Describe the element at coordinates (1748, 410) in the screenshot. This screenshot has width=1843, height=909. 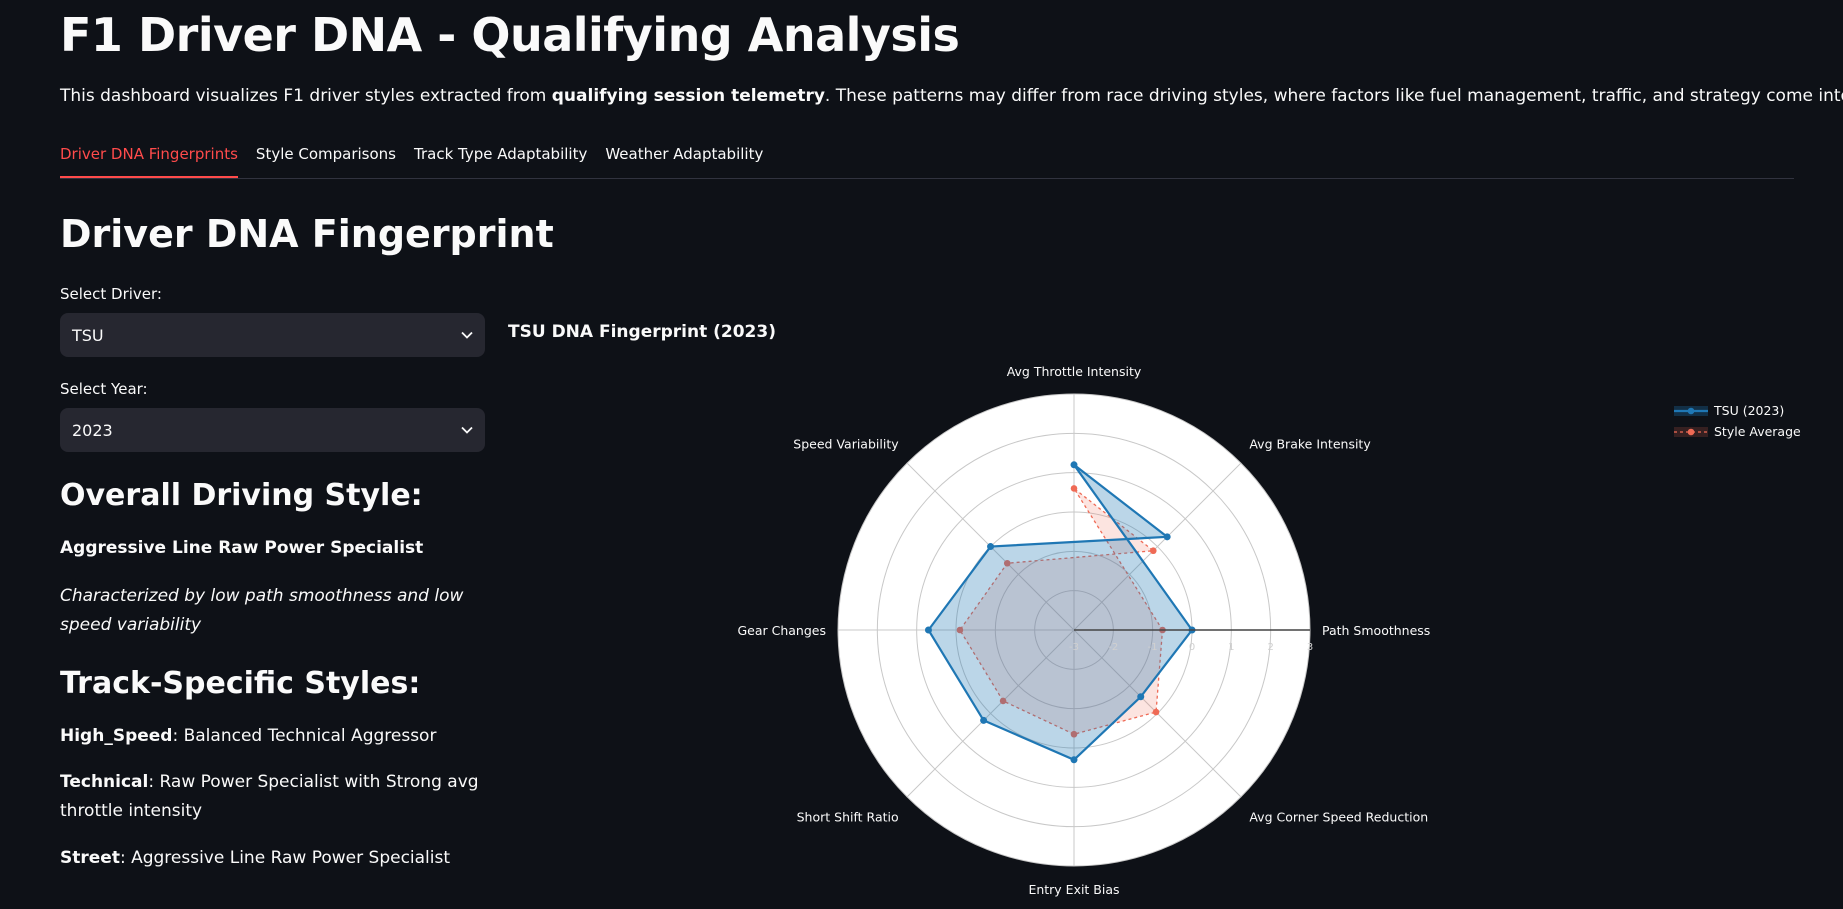
I see `legend-label: TSU (2023)` at that location.